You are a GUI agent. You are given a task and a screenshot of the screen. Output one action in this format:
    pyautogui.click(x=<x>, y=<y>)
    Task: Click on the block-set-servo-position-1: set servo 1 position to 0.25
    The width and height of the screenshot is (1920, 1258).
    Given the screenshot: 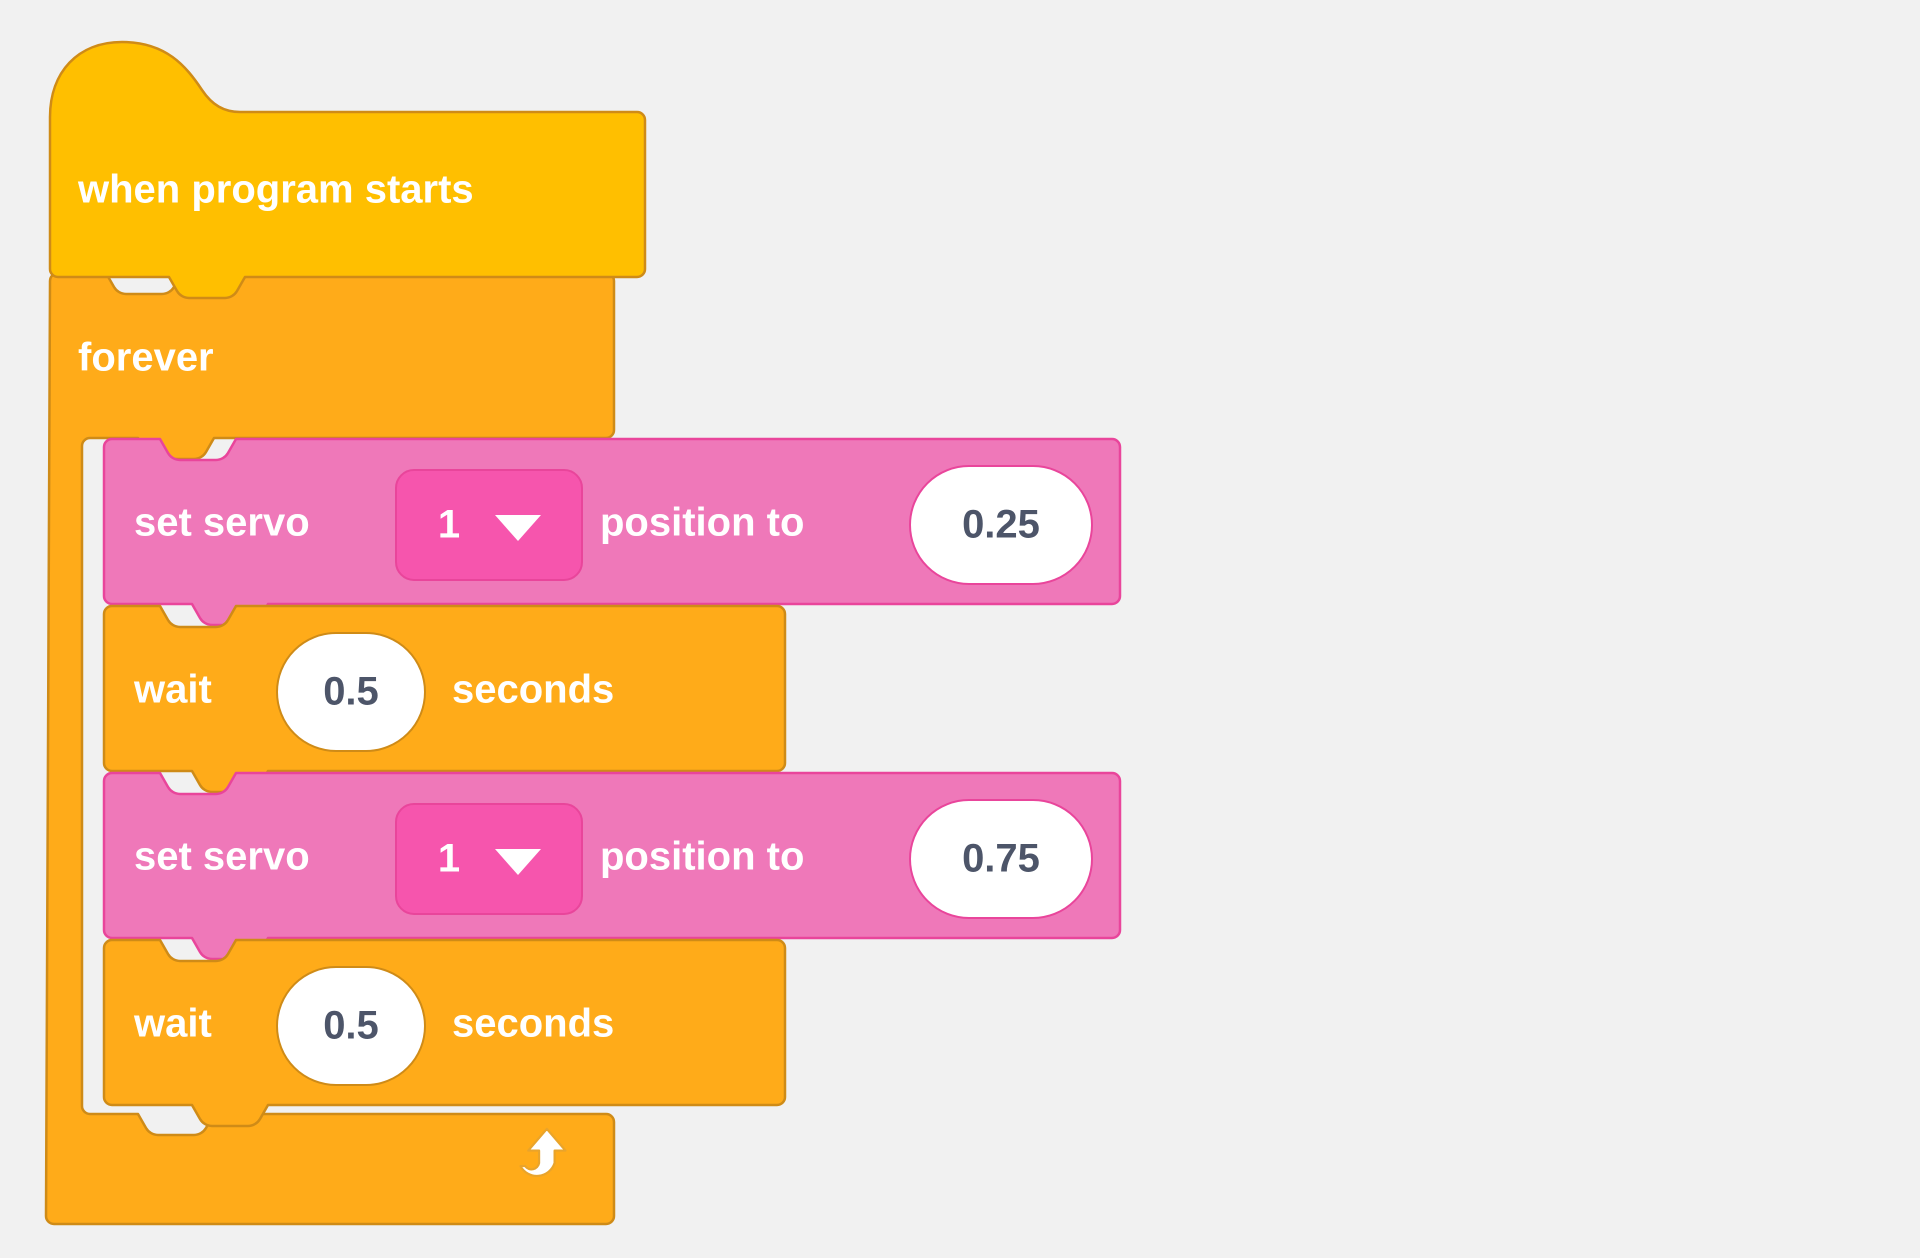 What is the action you would take?
    pyautogui.click(x=612, y=532)
    